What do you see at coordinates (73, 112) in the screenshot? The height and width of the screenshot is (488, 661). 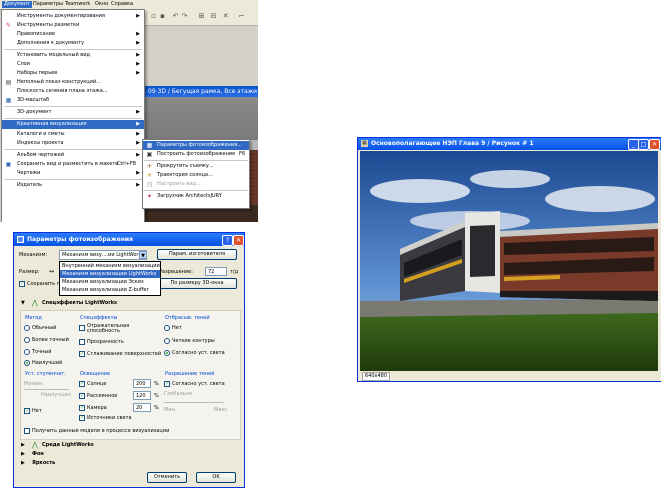 I see `menu-item-3d-document: 3D-документ ▶` at bounding box center [73, 112].